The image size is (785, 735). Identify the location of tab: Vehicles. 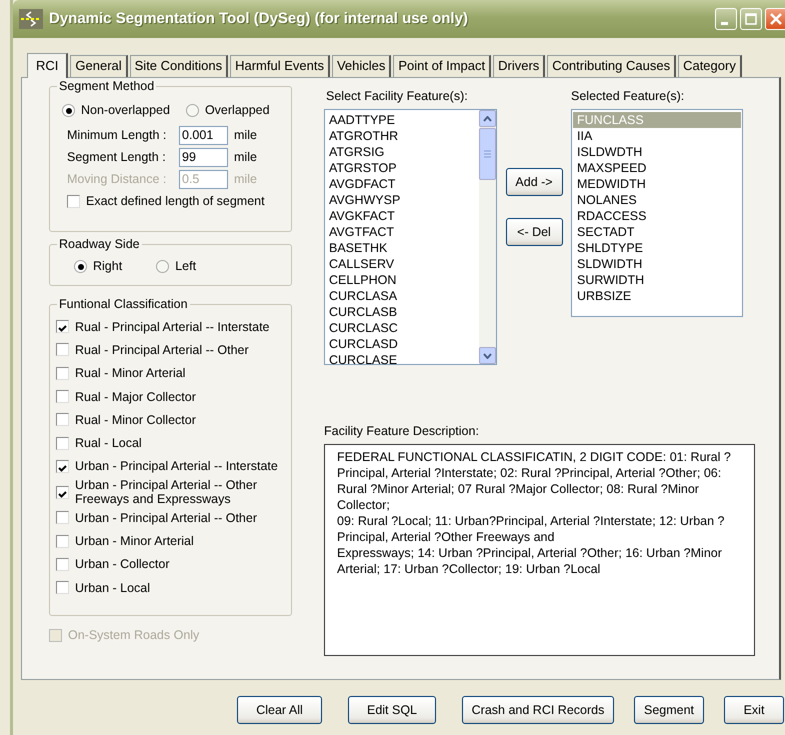
(362, 66).